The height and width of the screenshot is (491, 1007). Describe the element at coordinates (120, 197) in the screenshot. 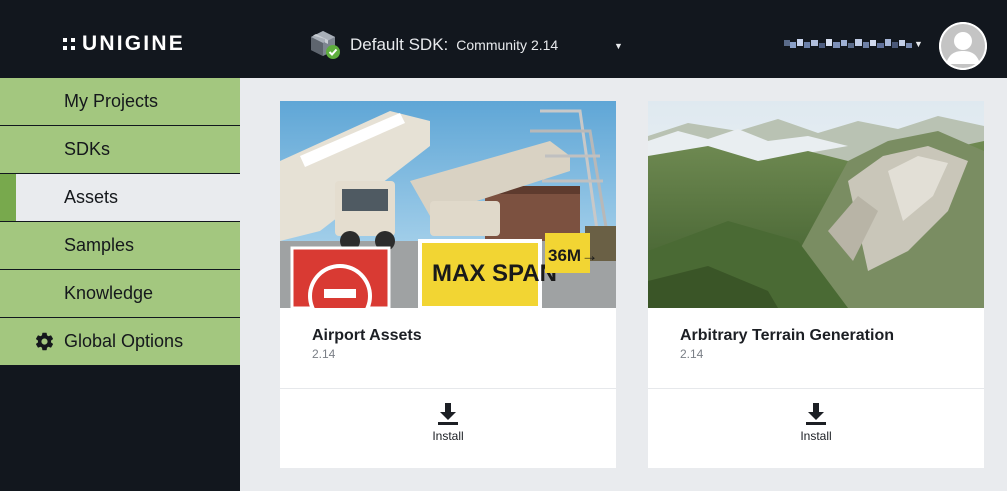

I see `sidebar-item-assets: Assets` at that location.